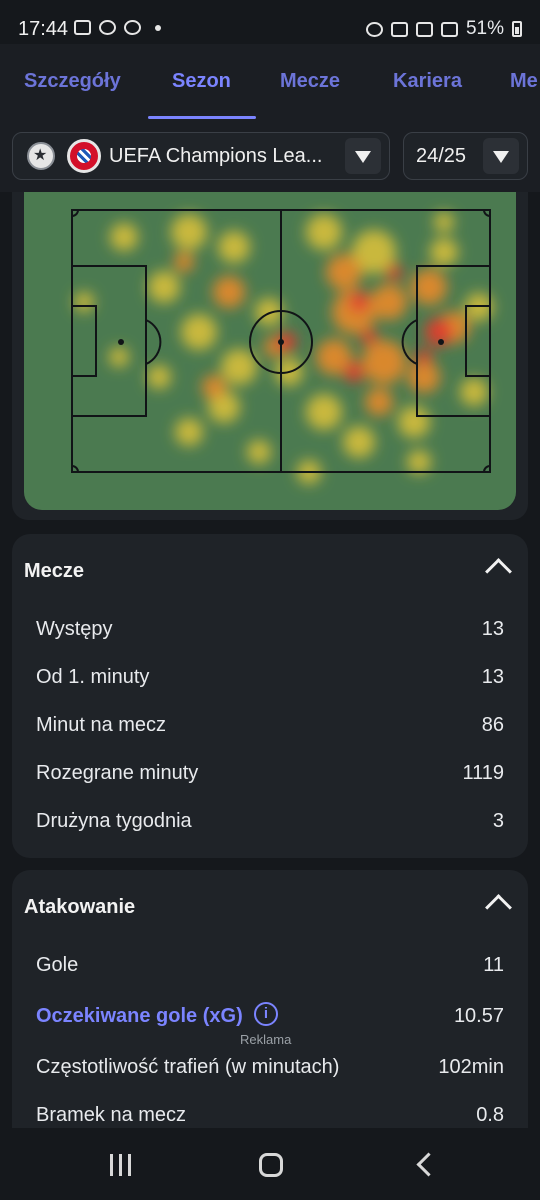  I want to click on filter-bar: UEFA Champions Lea... 24/25, so click(270, 157).